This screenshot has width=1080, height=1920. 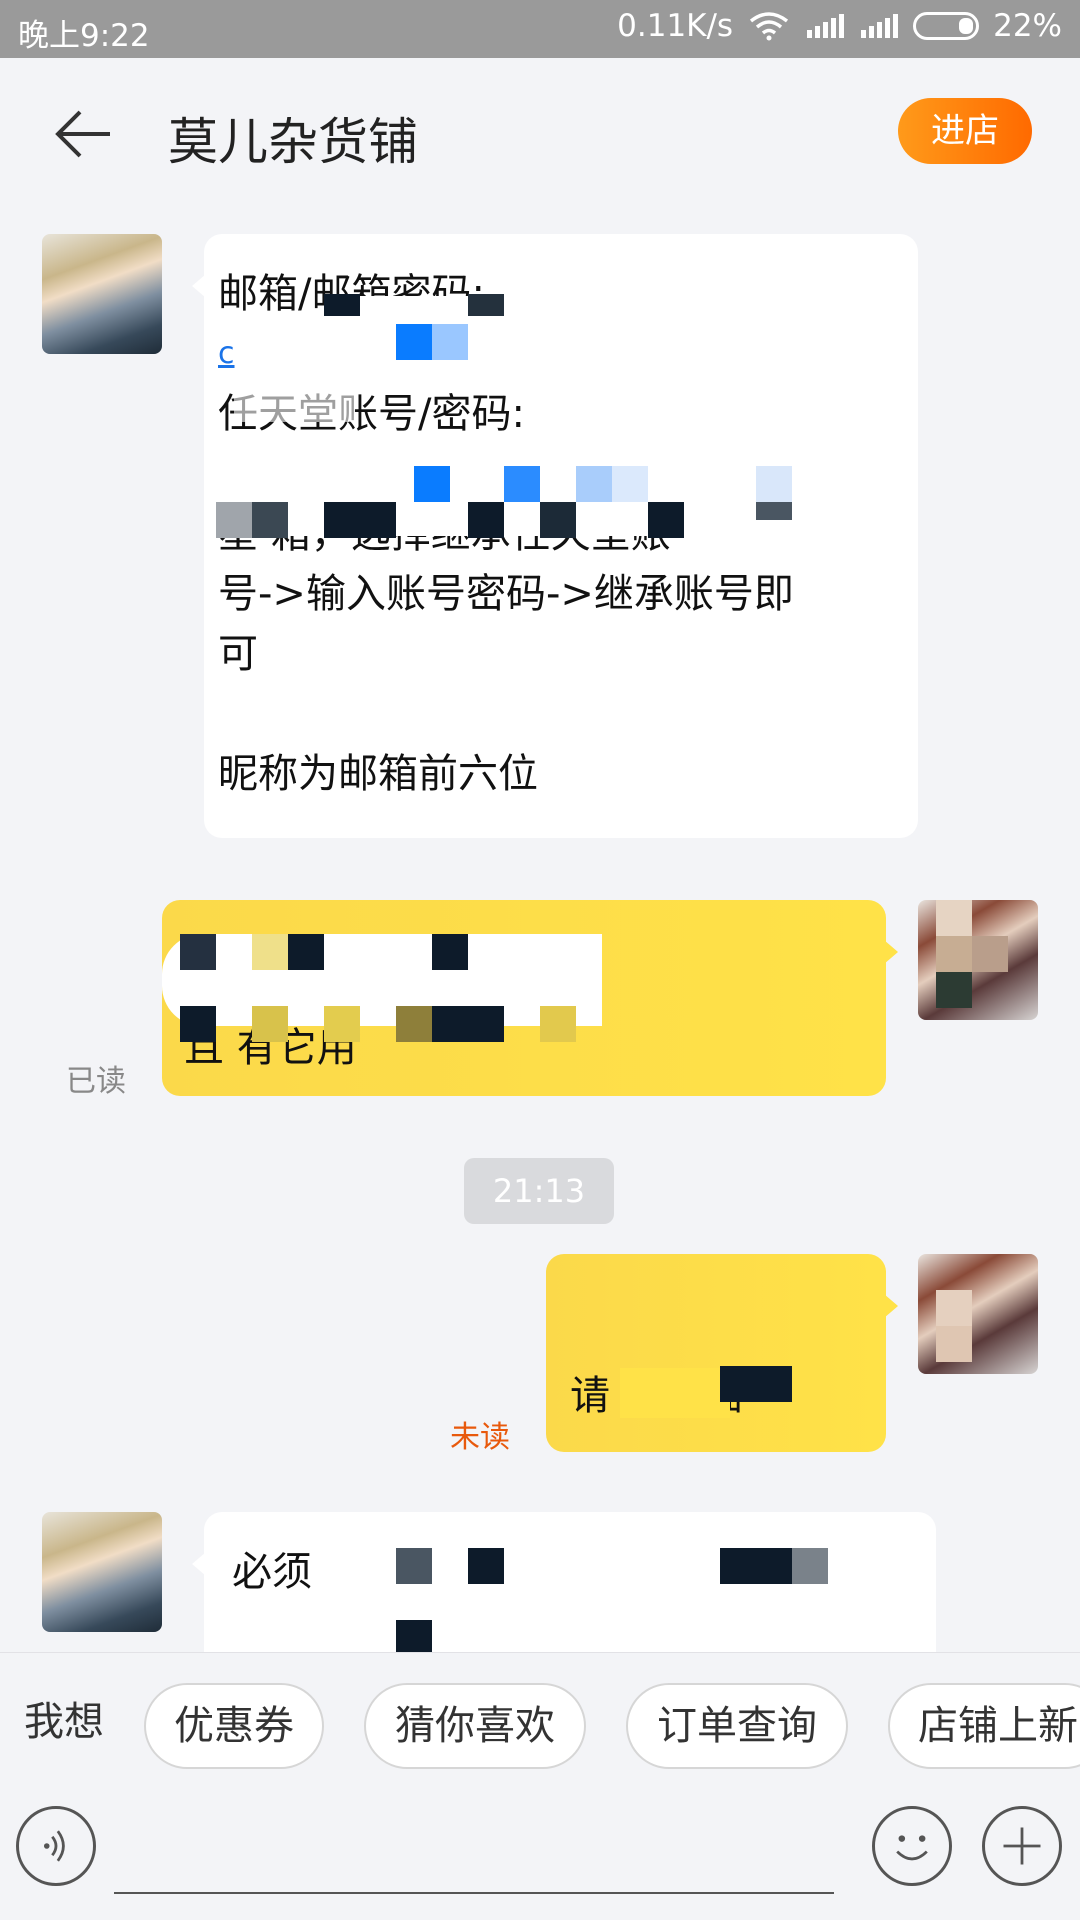 What do you see at coordinates (474, 1893) in the screenshot?
I see `message-input` at bounding box center [474, 1893].